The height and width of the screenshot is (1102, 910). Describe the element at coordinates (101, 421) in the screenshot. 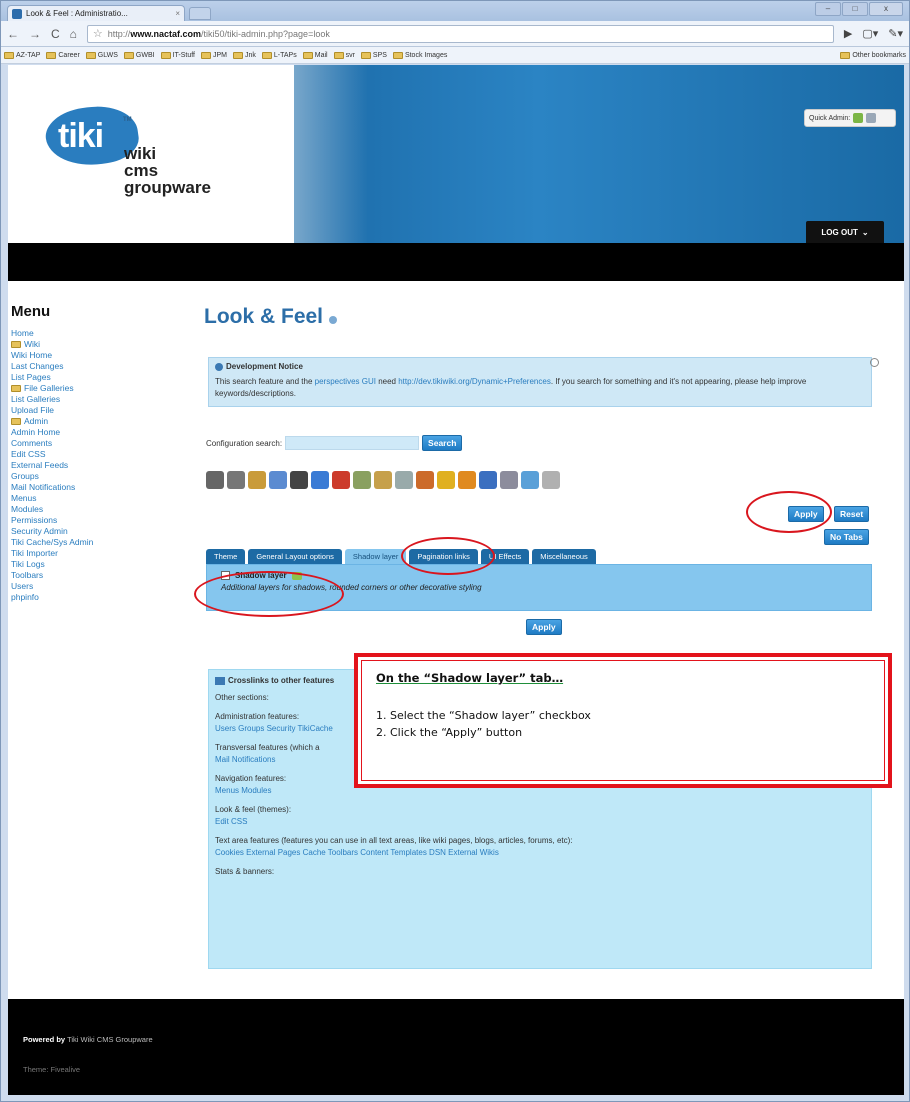

I see `menu-item: Admin` at that location.